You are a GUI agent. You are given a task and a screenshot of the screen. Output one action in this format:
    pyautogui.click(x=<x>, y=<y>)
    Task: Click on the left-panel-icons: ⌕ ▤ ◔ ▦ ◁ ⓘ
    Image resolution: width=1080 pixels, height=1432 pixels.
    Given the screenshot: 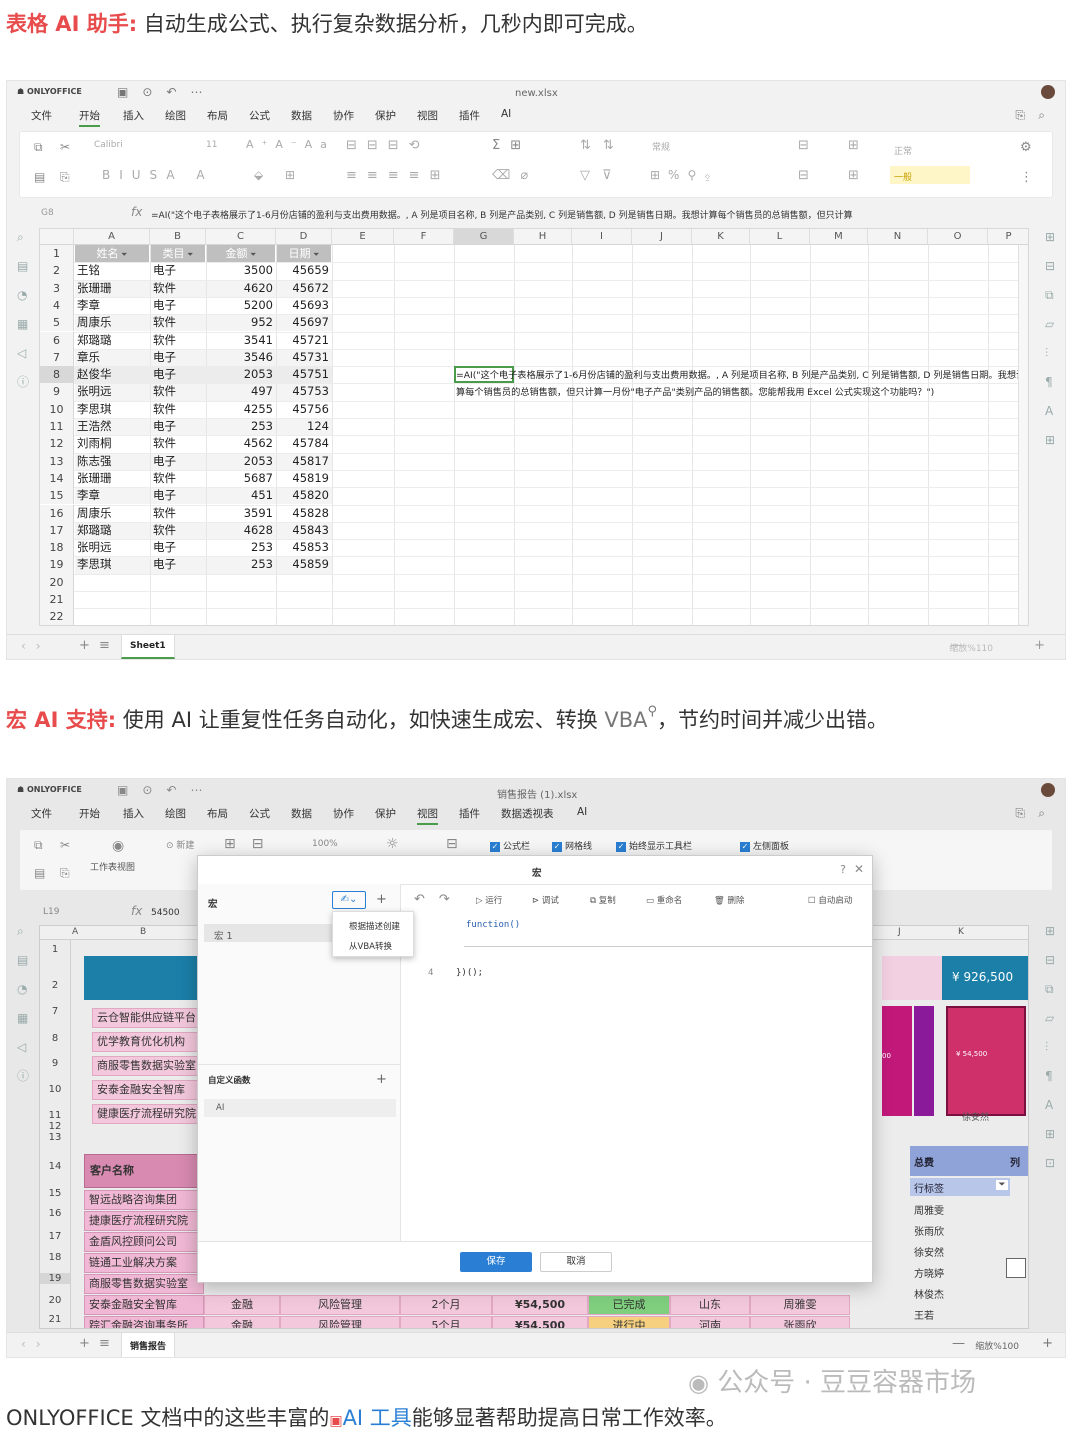 What is the action you would take?
    pyautogui.click(x=23, y=310)
    